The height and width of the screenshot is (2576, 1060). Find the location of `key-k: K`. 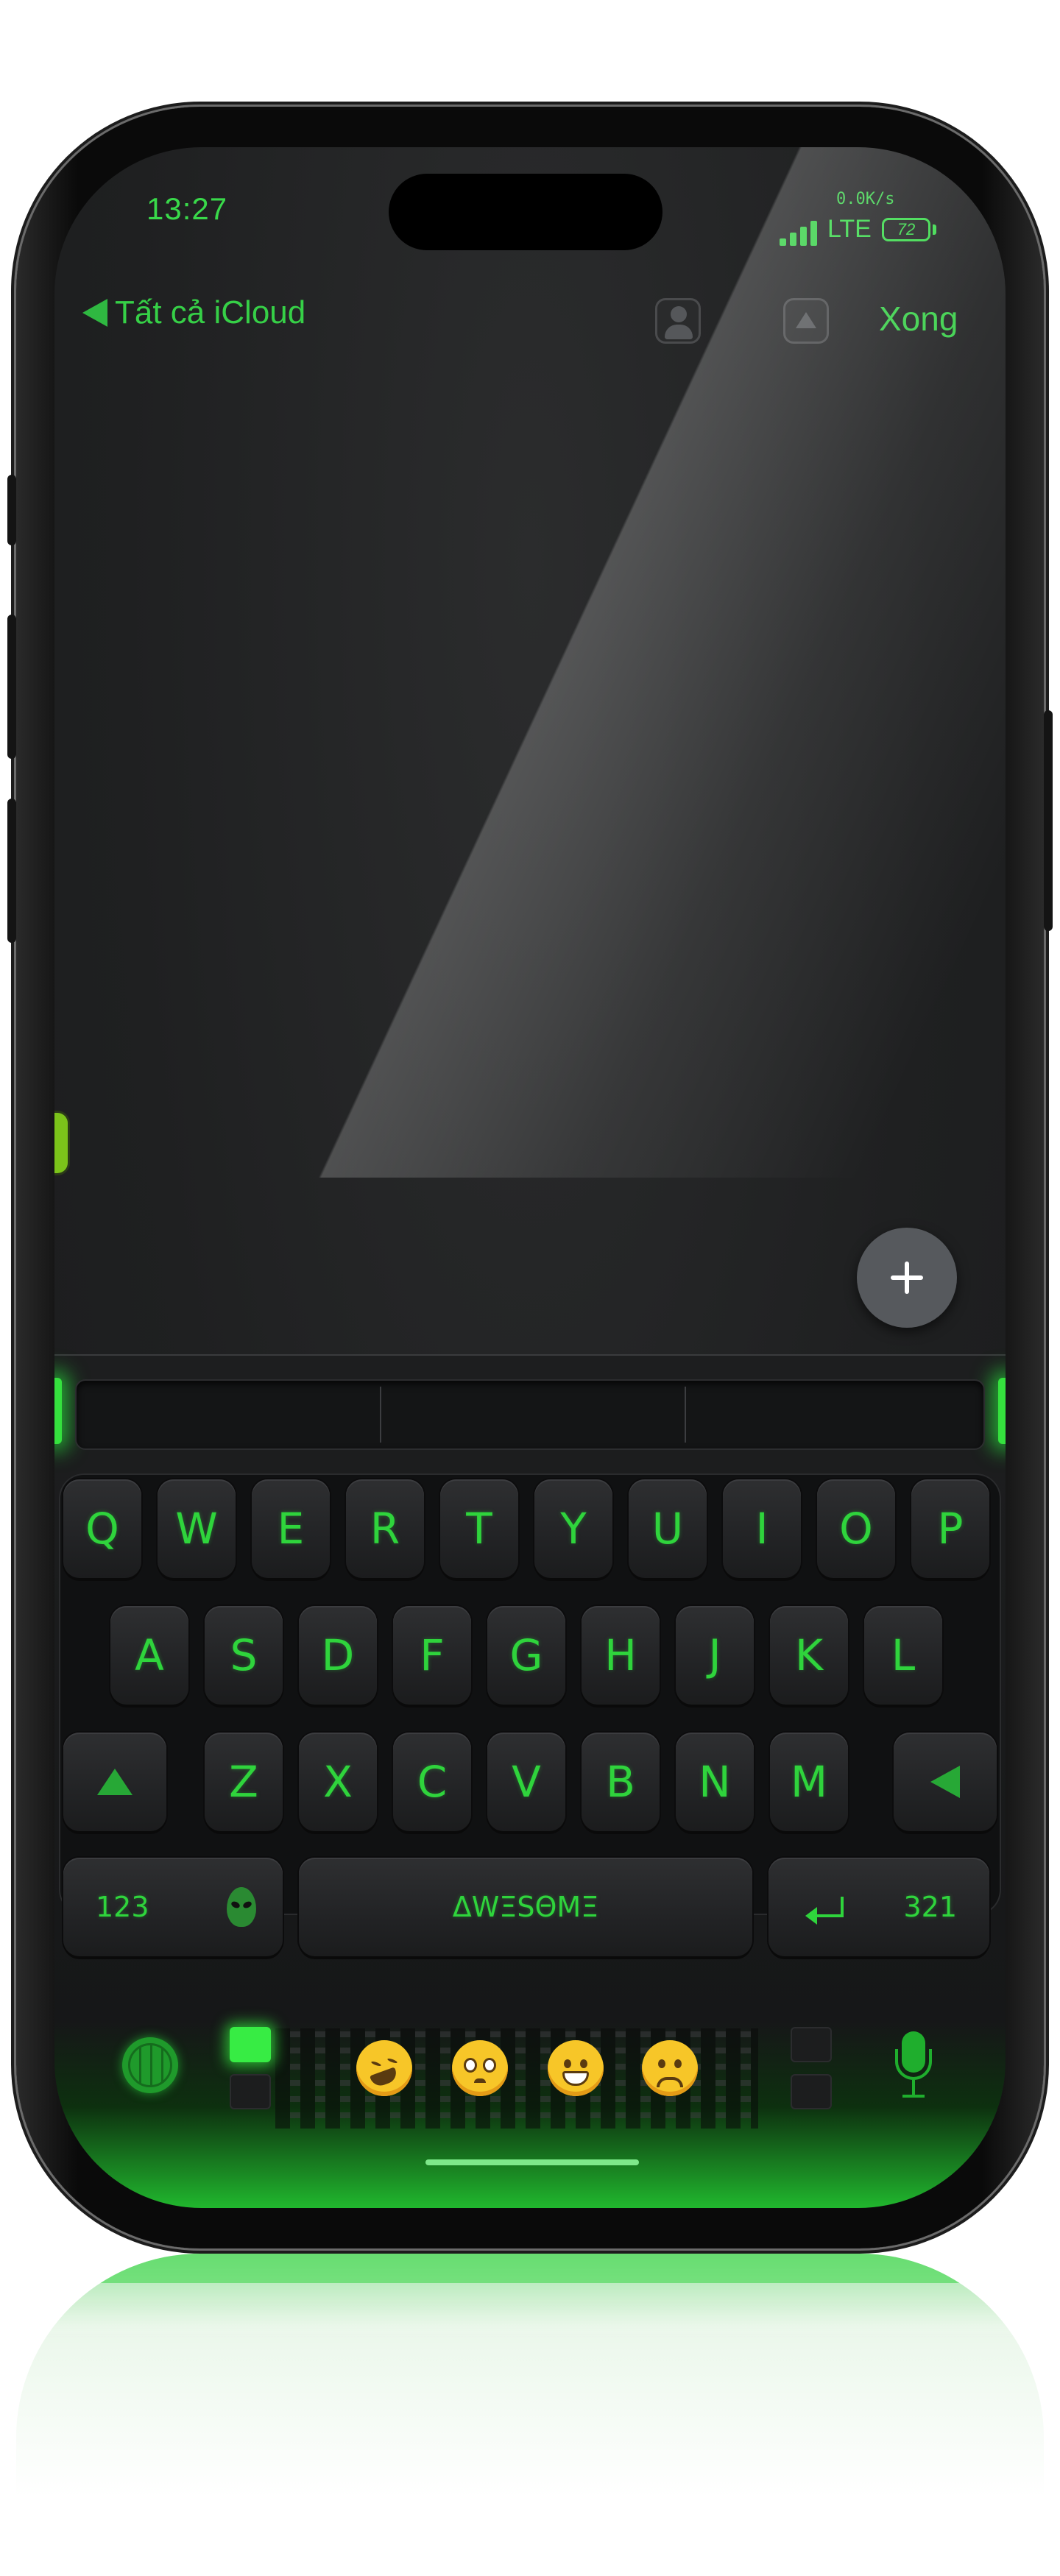

key-k: K is located at coordinates (809, 1655).